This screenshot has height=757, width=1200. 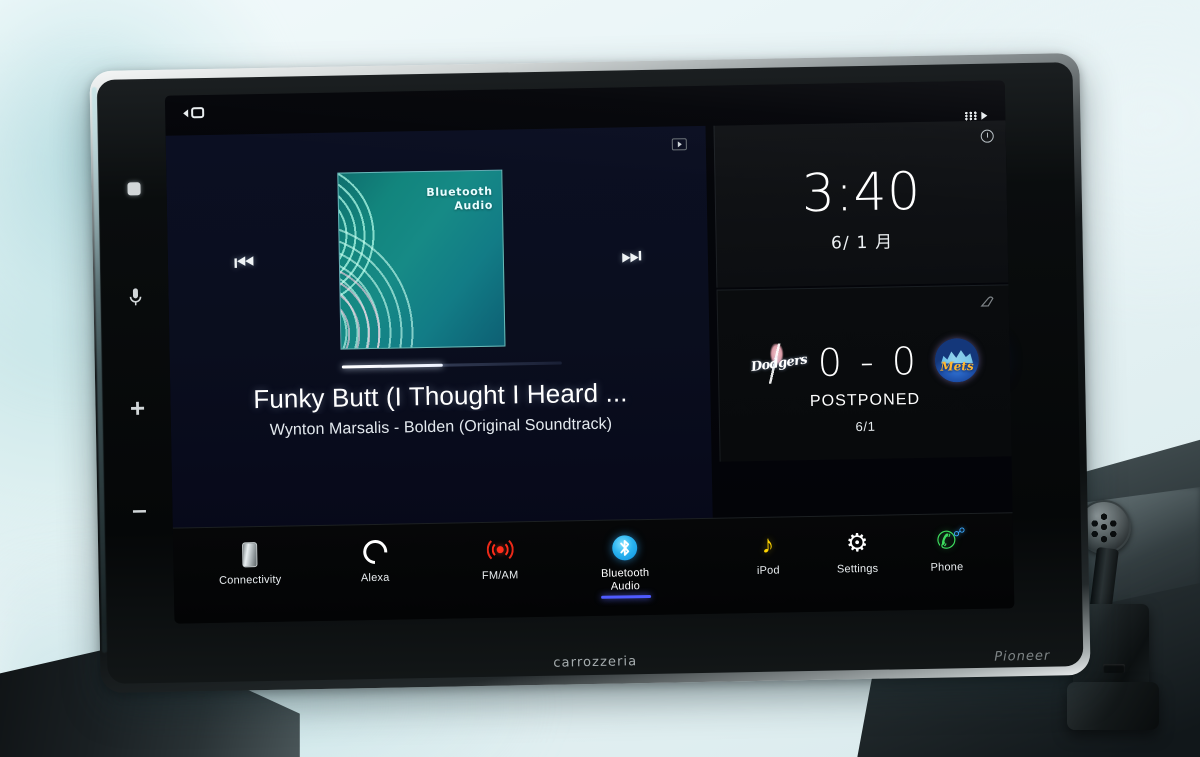 What do you see at coordinates (768, 544) in the screenshot?
I see `music-note-icon: ♪` at bounding box center [768, 544].